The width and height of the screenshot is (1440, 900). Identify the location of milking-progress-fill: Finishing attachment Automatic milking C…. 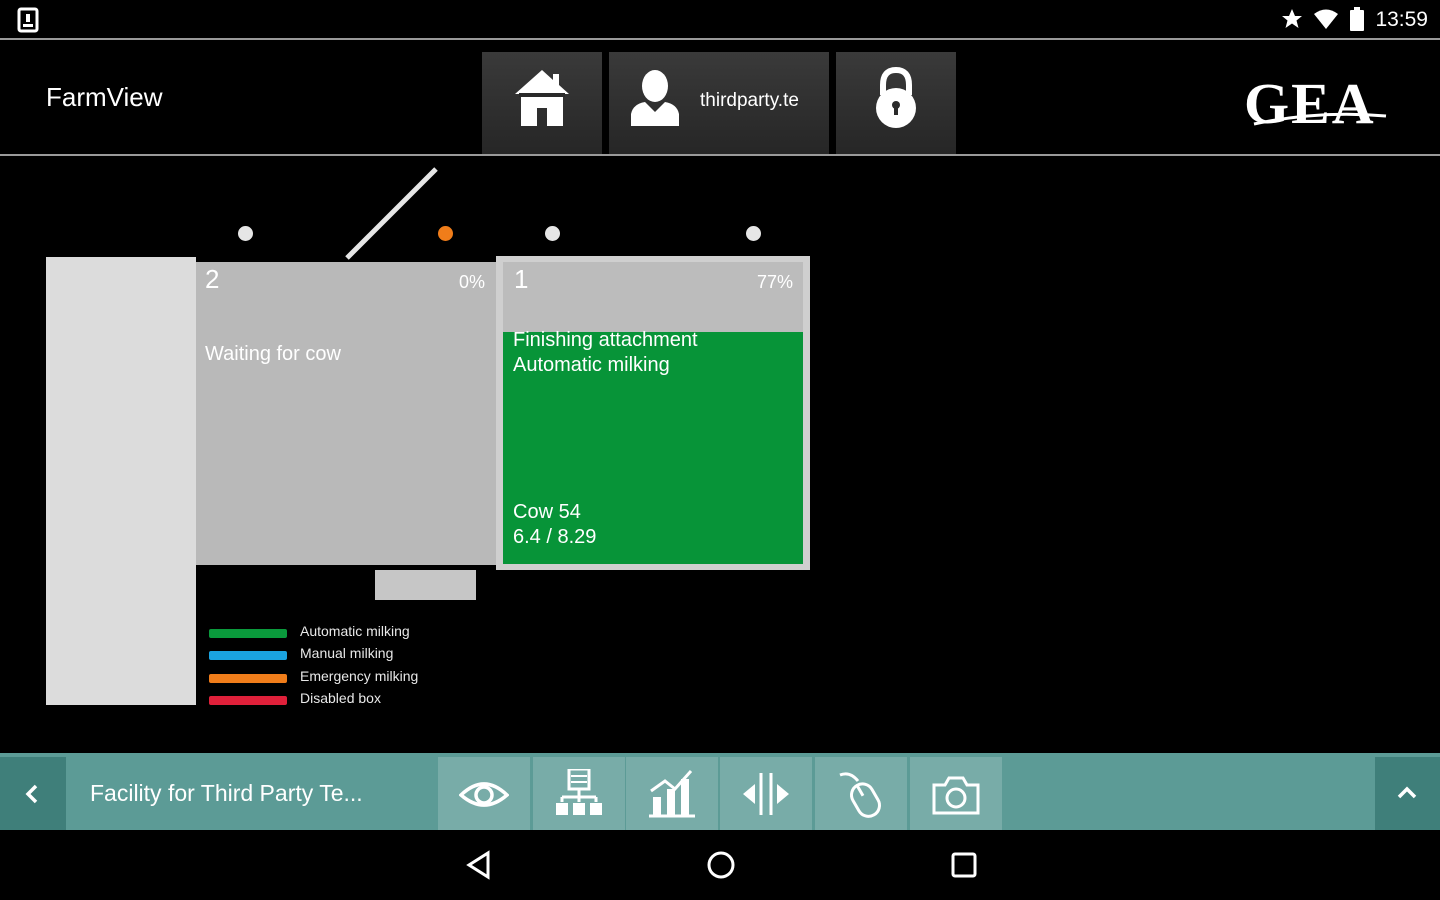
(653, 446).